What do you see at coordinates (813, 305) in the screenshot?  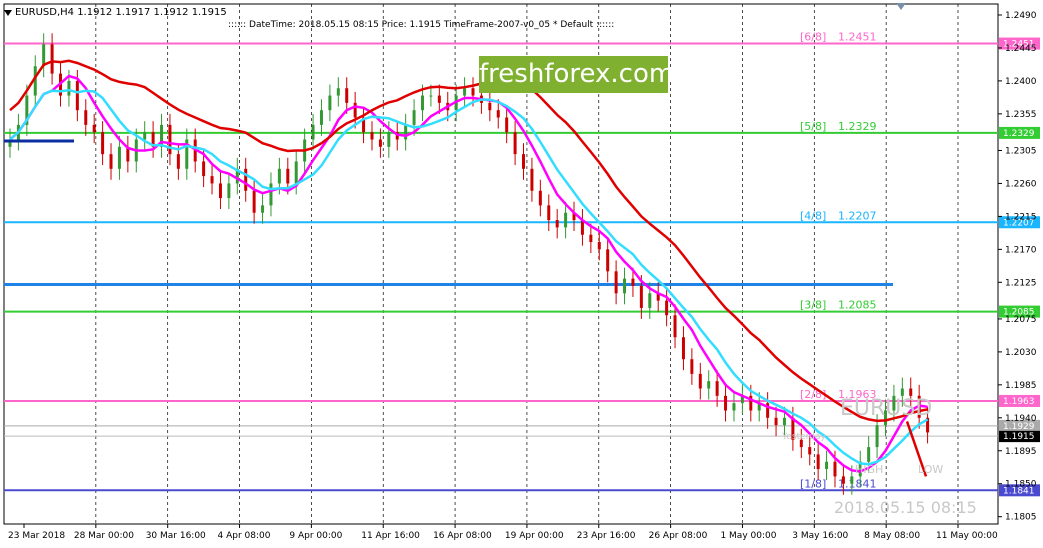 I see `murrey-level-label: [3/8]` at bounding box center [813, 305].